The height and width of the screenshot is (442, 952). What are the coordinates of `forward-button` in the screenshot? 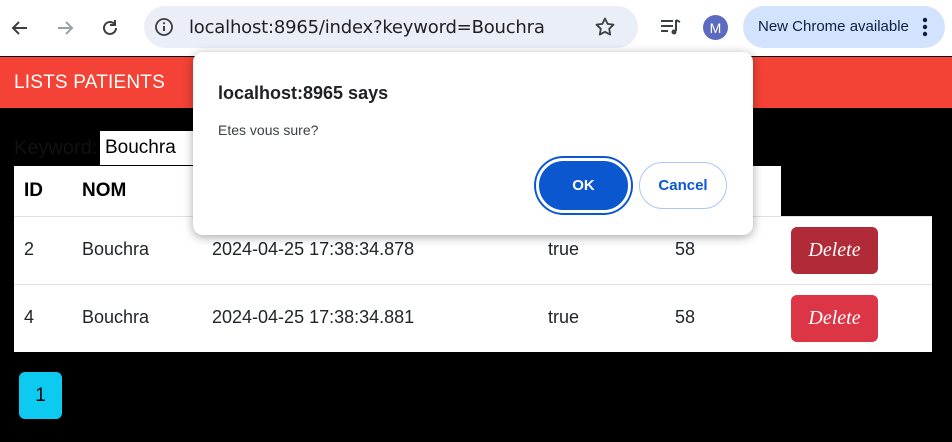 It's located at (65, 28).